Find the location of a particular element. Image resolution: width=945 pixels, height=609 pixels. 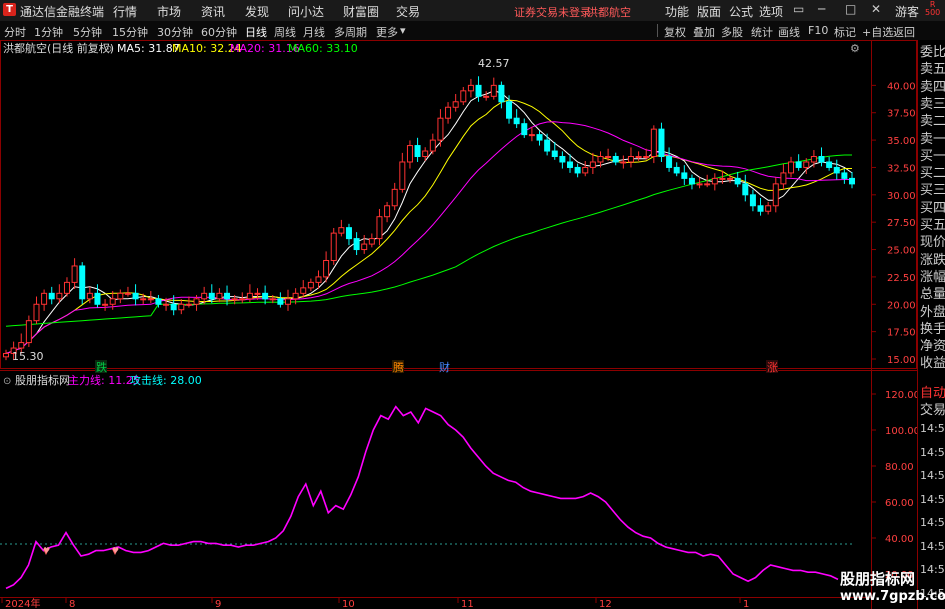

menu-ask: 问小达 is located at coordinates (306, 11).